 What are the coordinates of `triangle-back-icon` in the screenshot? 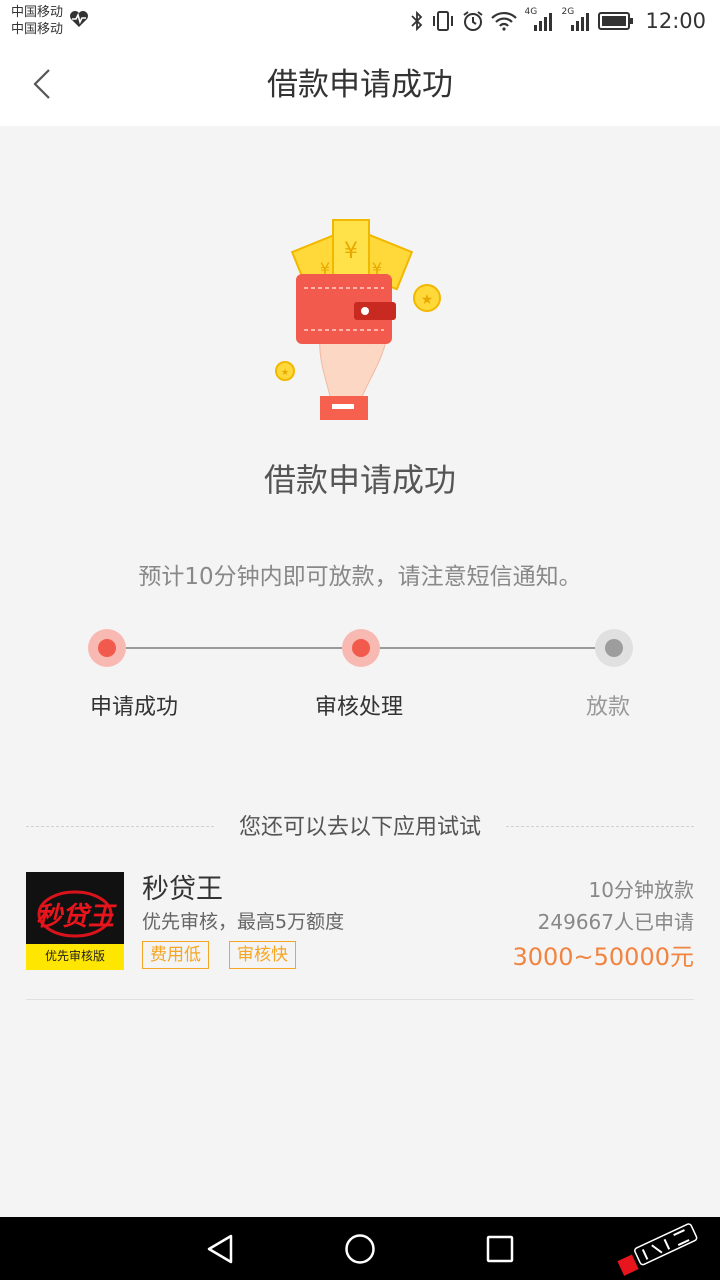 It's located at (220, 1249).